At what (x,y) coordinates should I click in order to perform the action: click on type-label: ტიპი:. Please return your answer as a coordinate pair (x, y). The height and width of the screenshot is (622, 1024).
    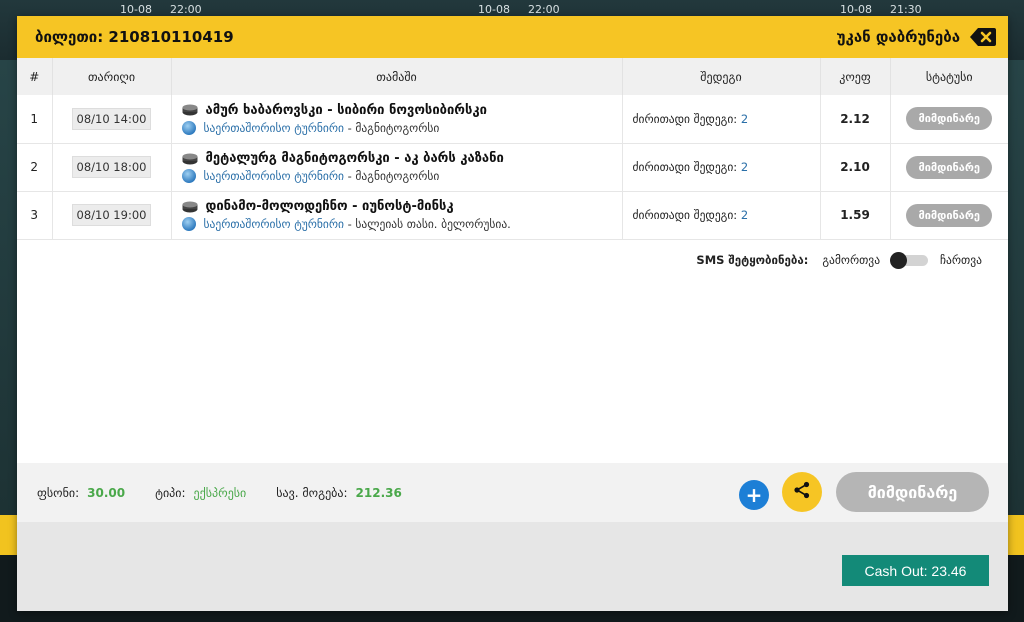
    Looking at the image, I should click on (170, 492).